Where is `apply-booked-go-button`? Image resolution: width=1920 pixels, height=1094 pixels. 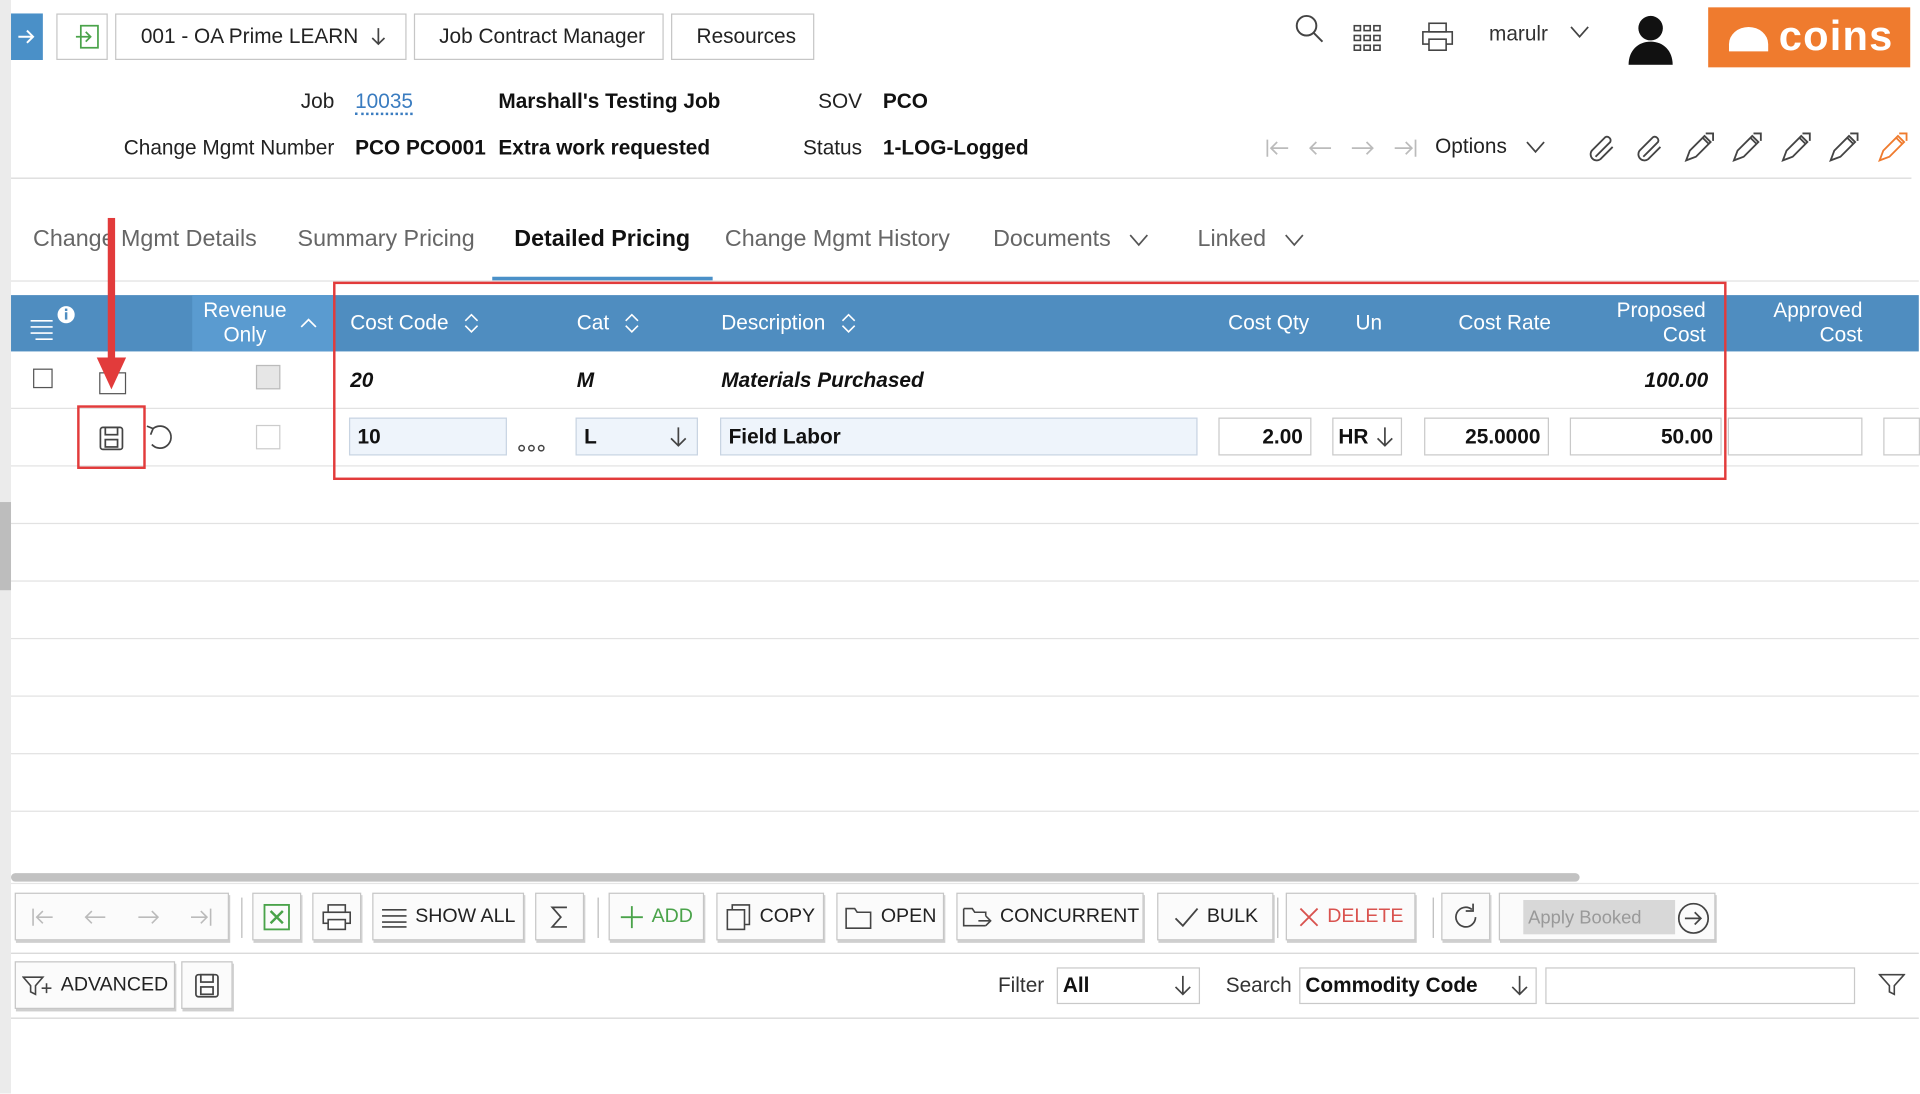
apply-booked-go-button is located at coordinates (1693, 922).